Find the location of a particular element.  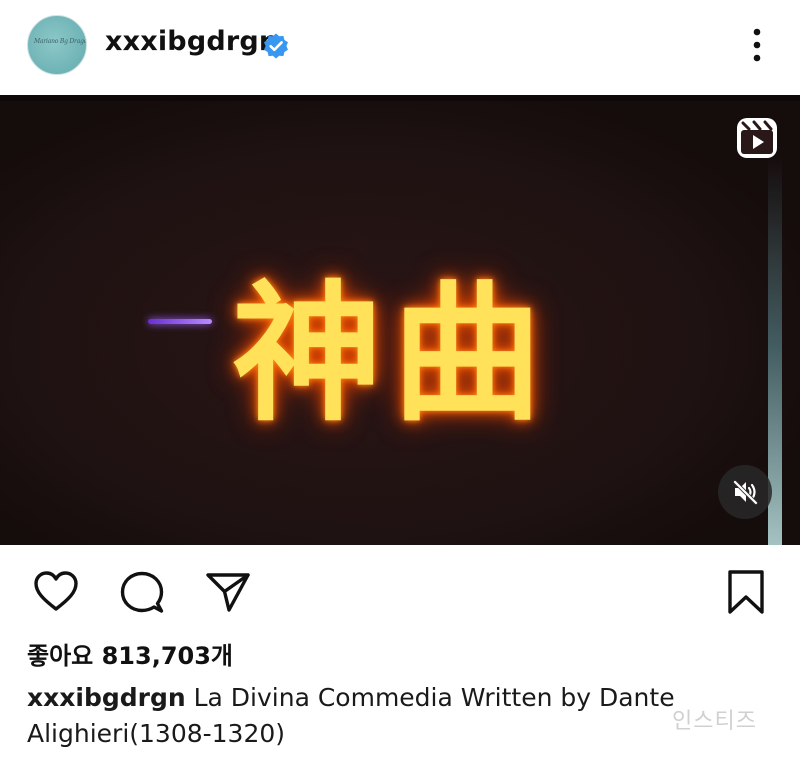

paper-plane-icon is located at coordinates (228, 592).